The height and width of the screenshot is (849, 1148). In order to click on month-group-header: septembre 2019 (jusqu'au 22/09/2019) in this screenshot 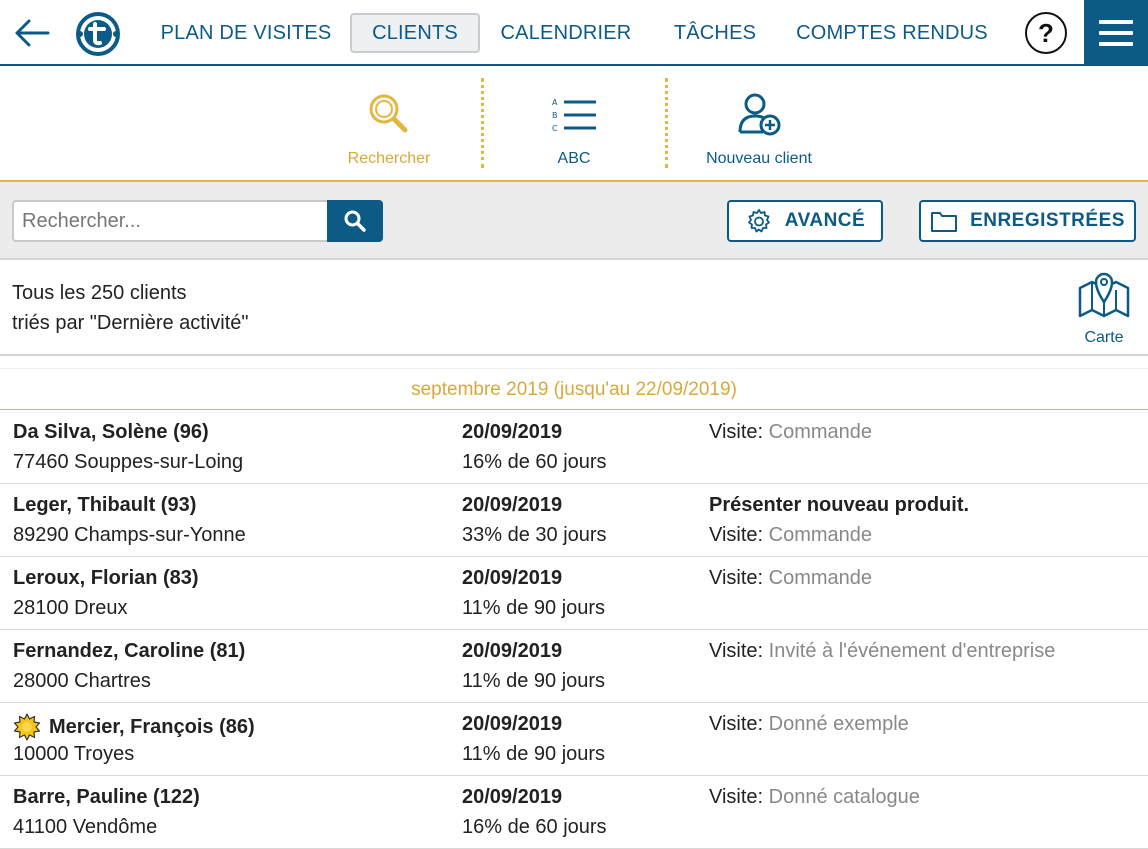, I will do `click(574, 389)`.